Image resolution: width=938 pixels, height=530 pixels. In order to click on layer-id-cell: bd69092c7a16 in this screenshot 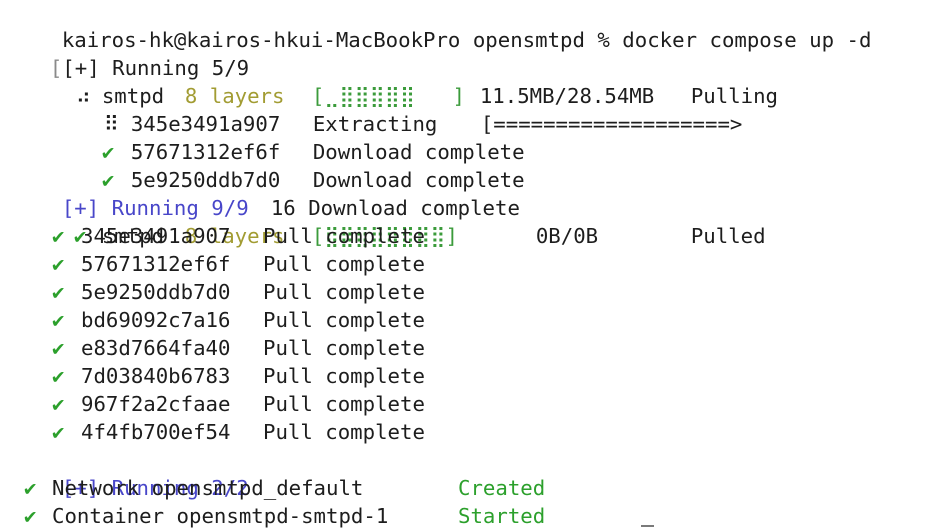, I will do `click(155, 320)`.